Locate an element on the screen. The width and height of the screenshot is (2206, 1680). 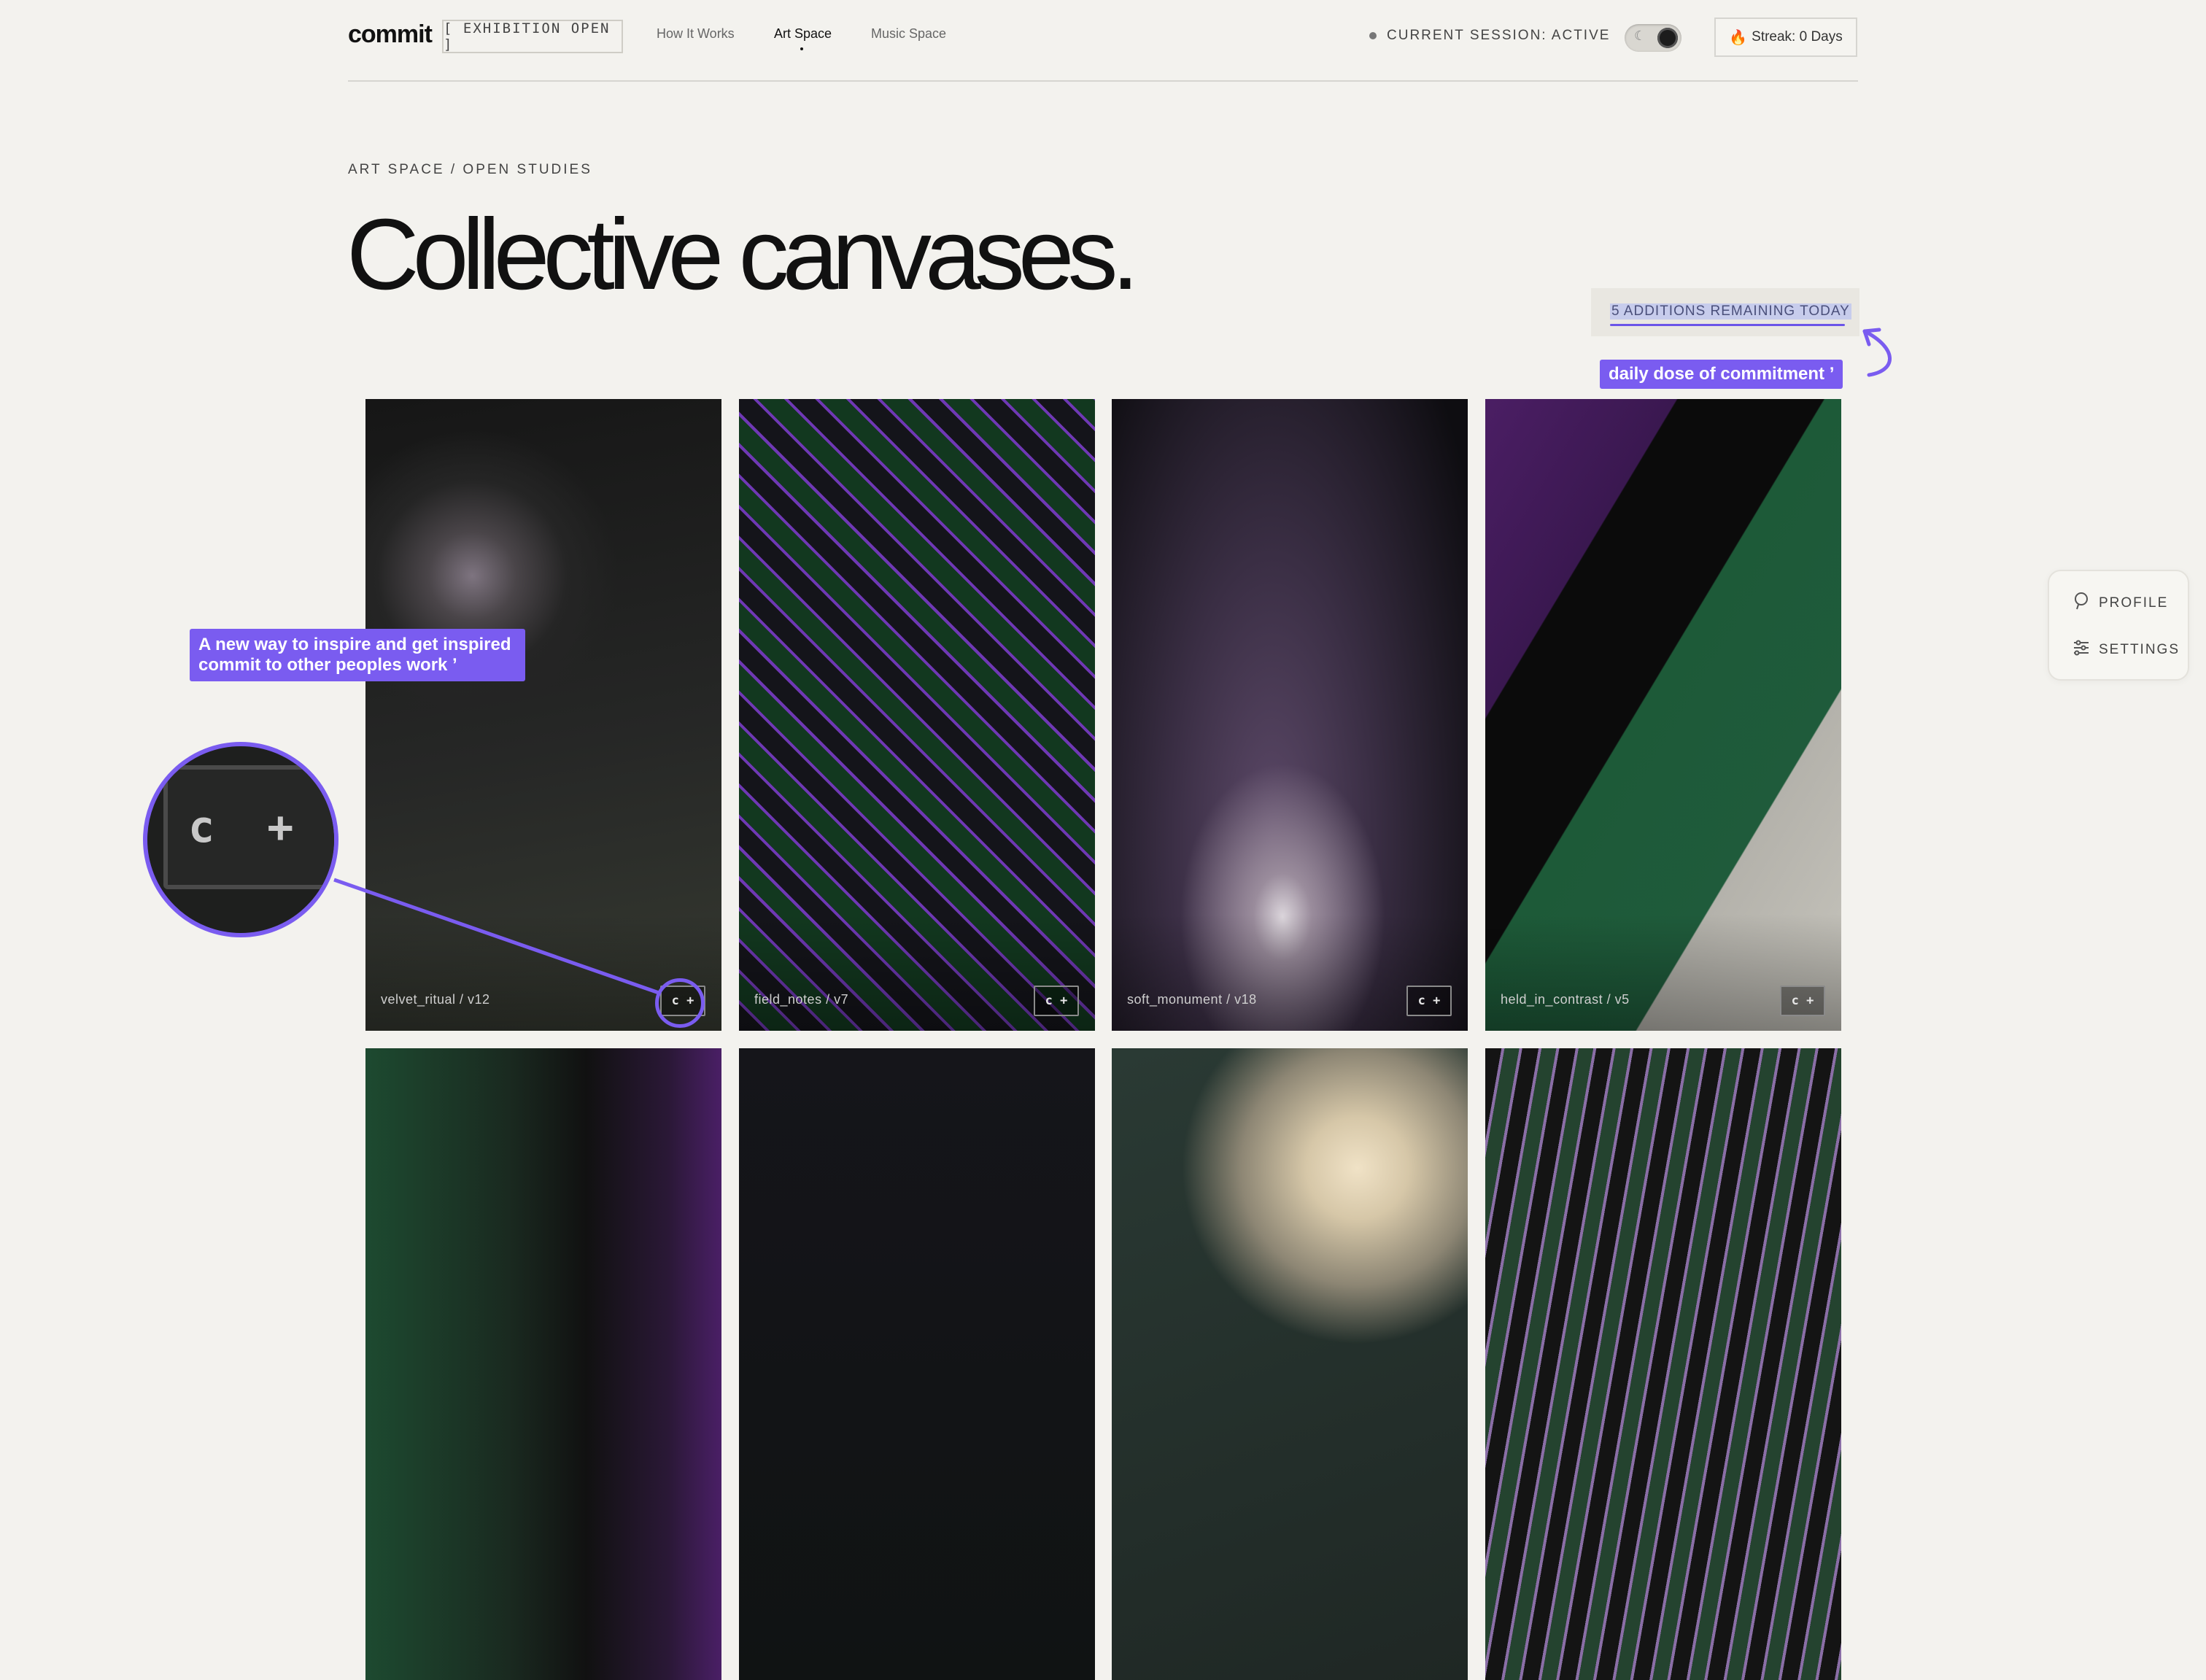
streak-button: 🔥 Streak: 0 Days is located at coordinates (1785, 37).